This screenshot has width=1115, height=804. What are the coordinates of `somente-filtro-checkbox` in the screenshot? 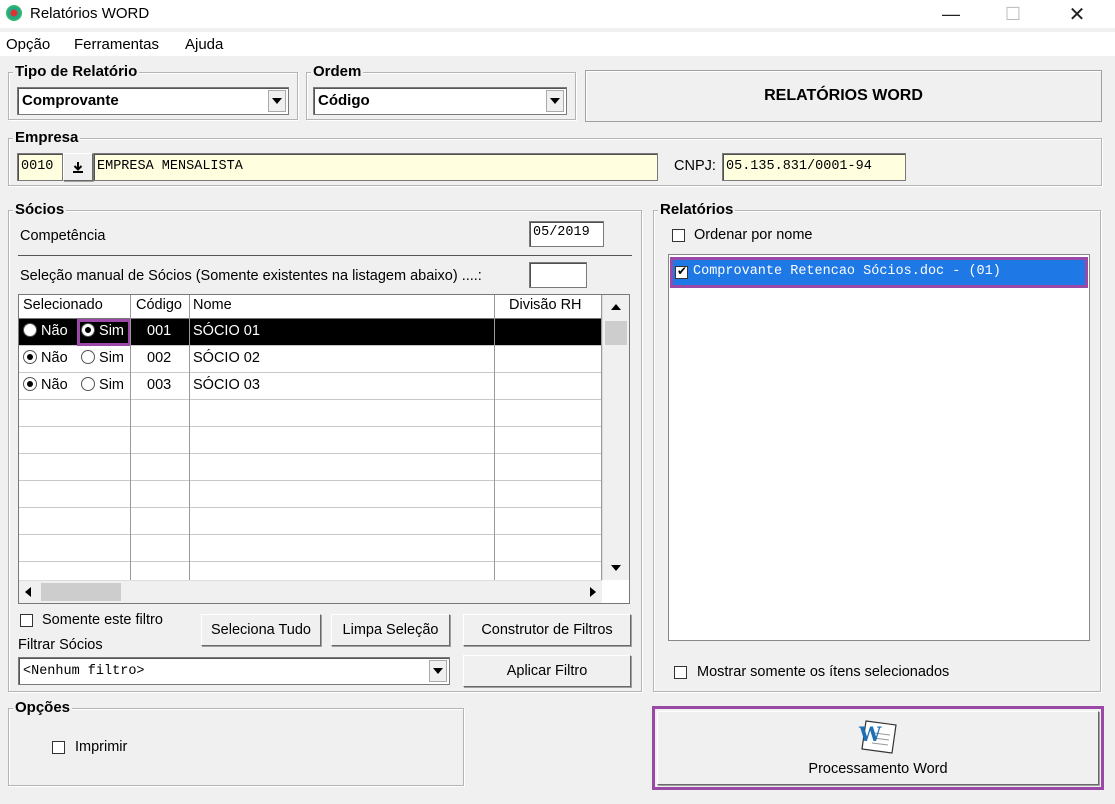 It's located at (26, 620).